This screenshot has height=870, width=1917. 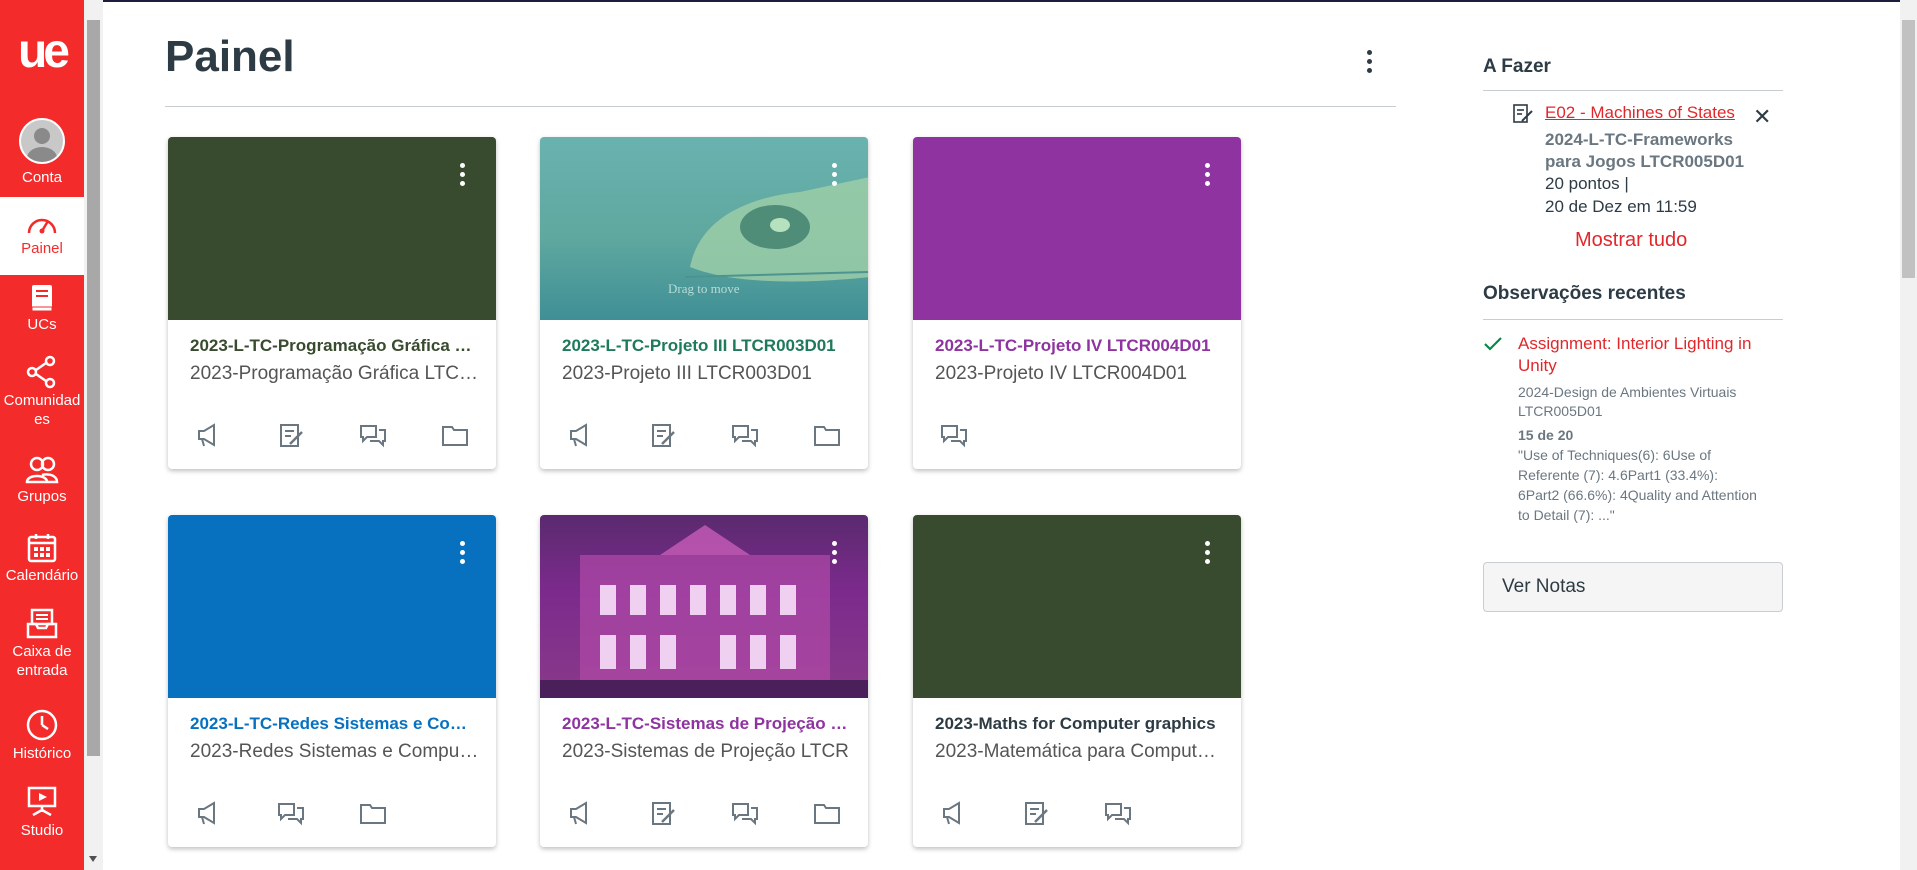 I want to click on close-icon: ✕, so click(x=1762, y=117).